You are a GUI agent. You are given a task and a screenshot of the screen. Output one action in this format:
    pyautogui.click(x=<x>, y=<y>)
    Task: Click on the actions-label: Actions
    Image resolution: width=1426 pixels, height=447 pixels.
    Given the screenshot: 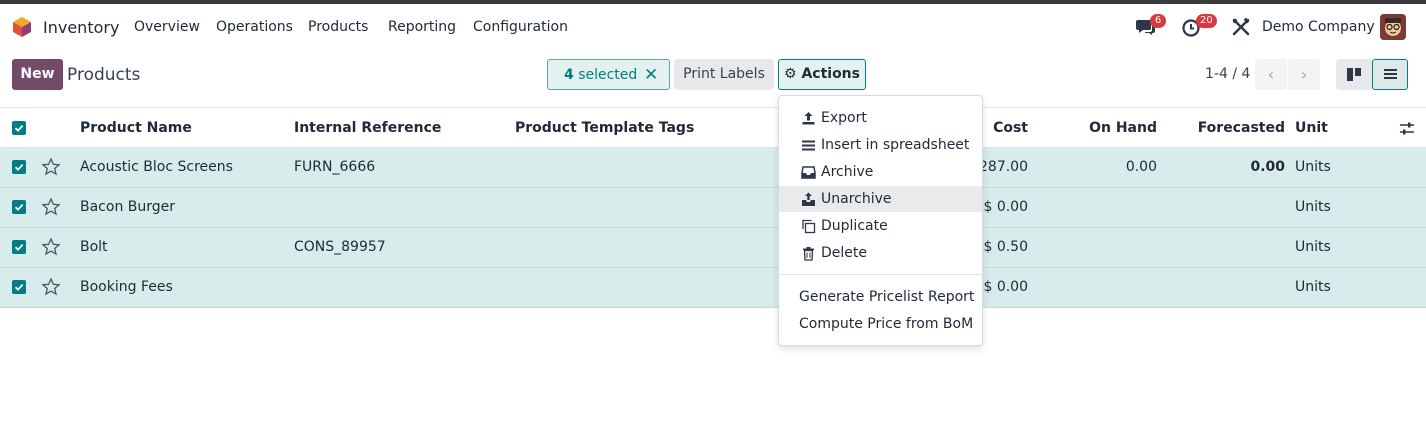 What is the action you would take?
    pyautogui.click(x=830, y=74)
    